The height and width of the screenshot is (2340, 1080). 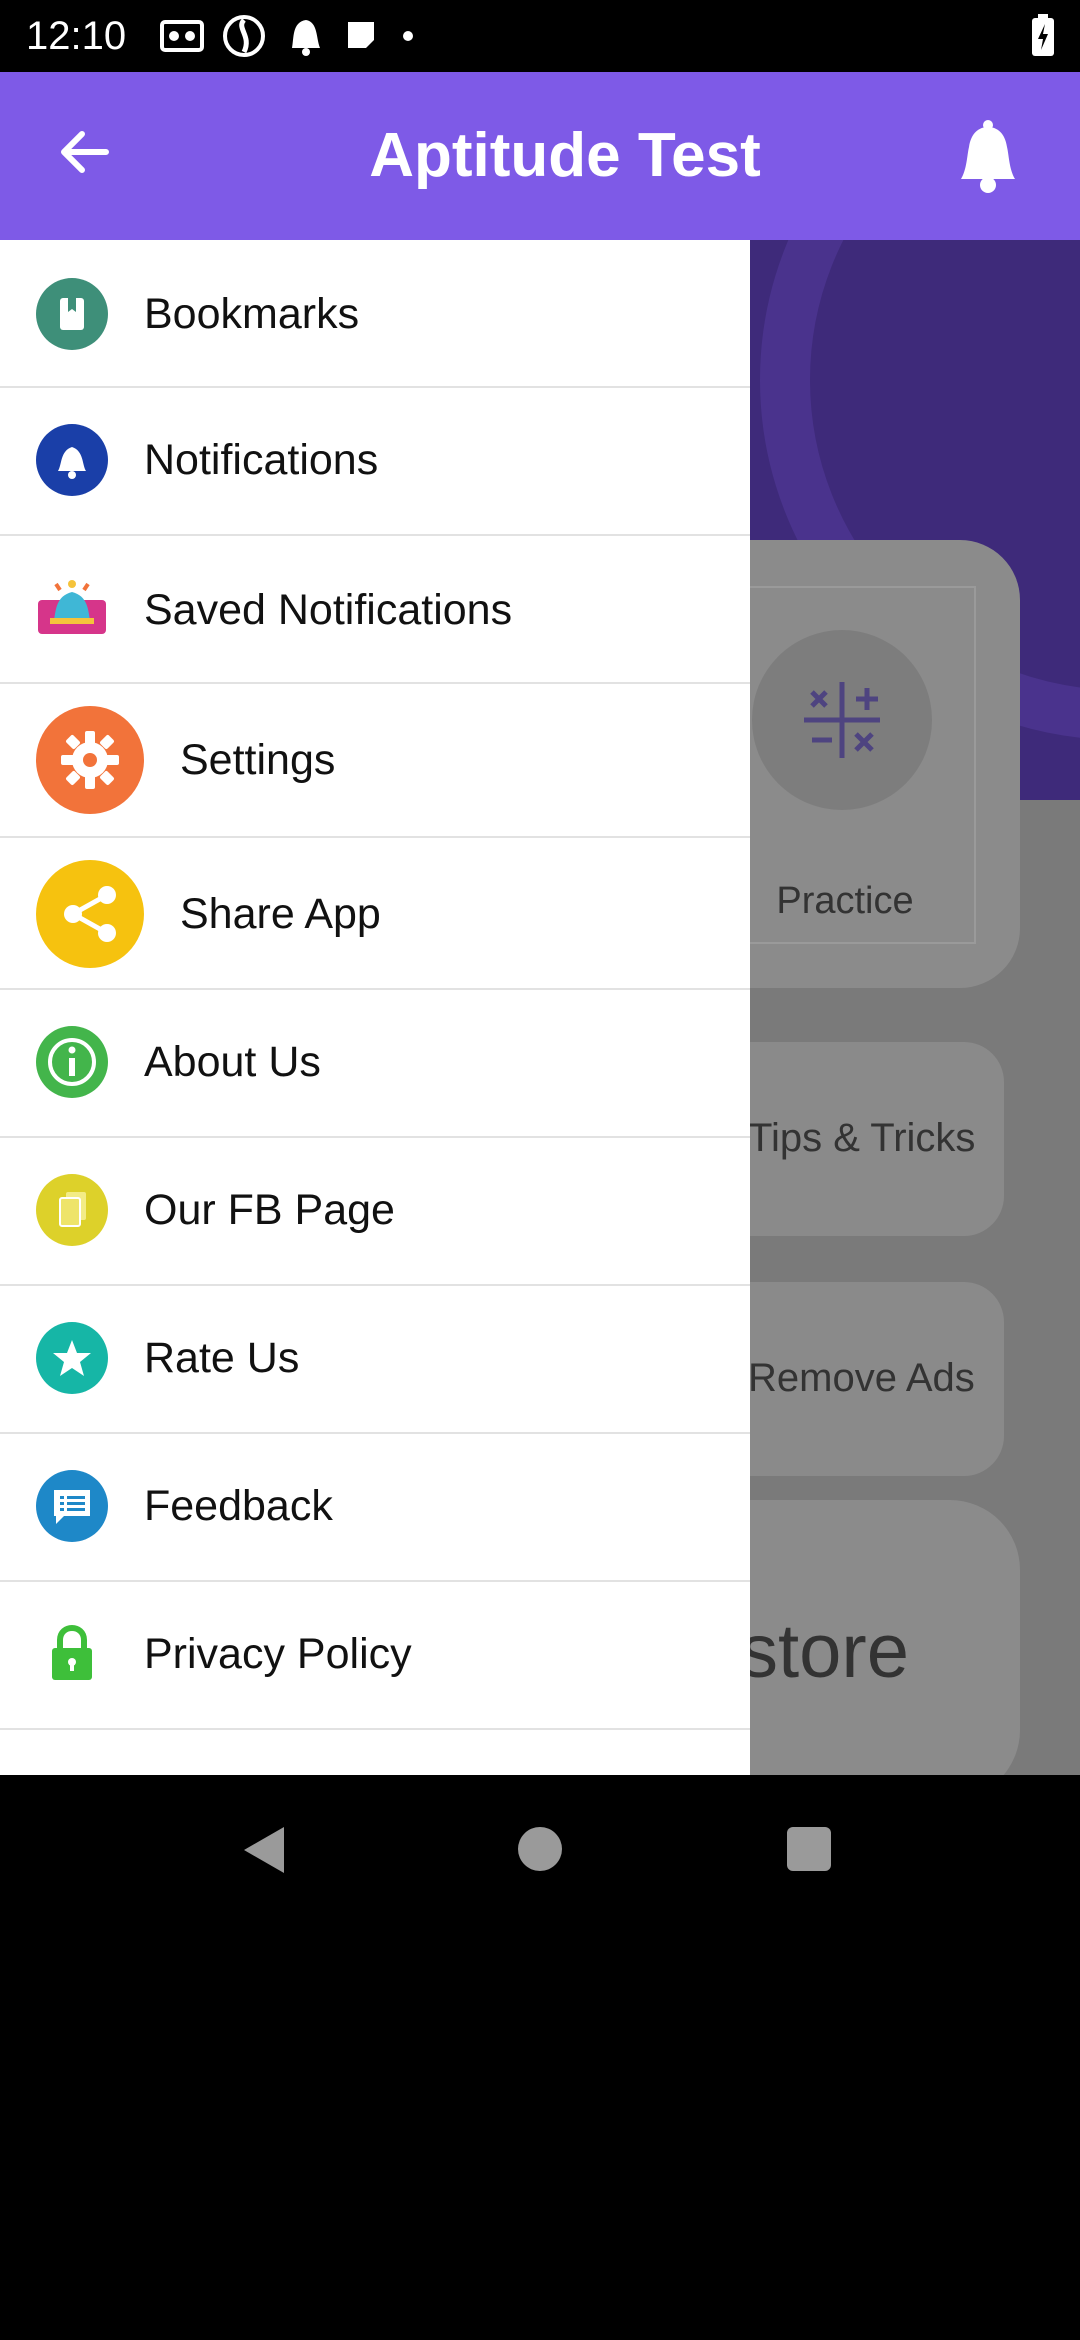 What do you see at coordinates (72, 1358) in the screenshot?
I see `star-icon` at bounding box center [72, 1358].